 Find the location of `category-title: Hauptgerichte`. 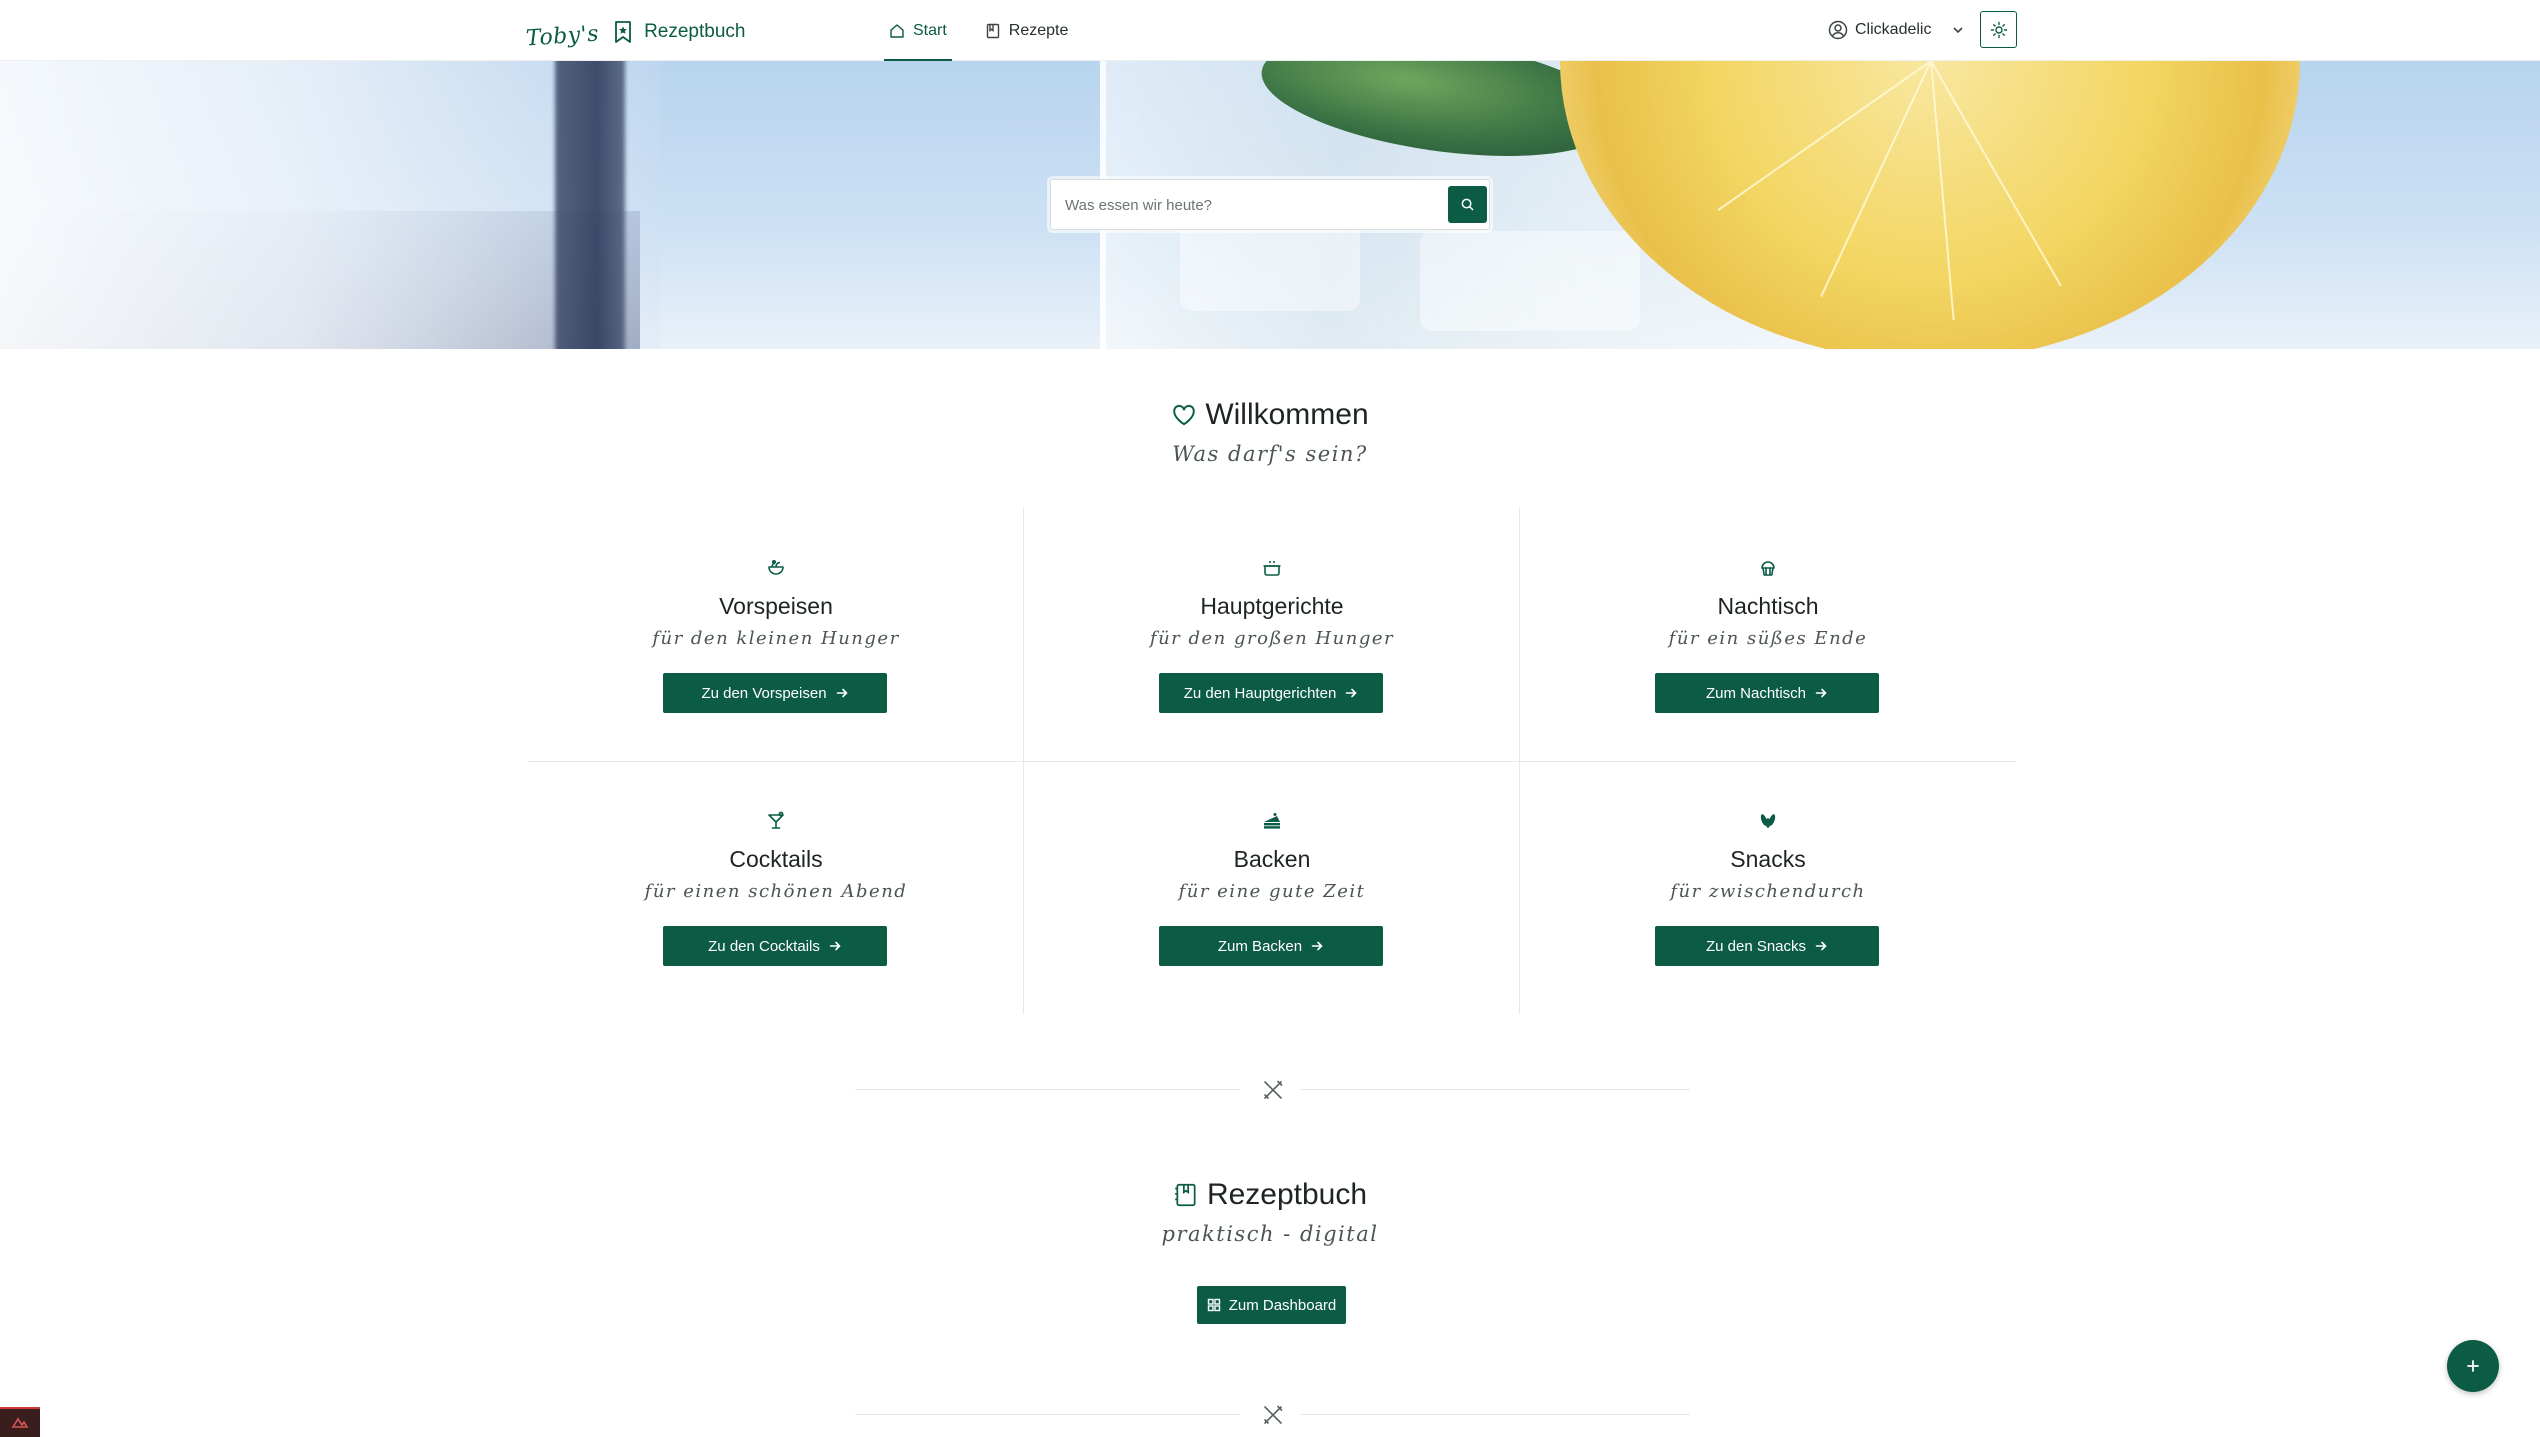

category-title: Hauptgerichte is located at coordinates (1272, 606).